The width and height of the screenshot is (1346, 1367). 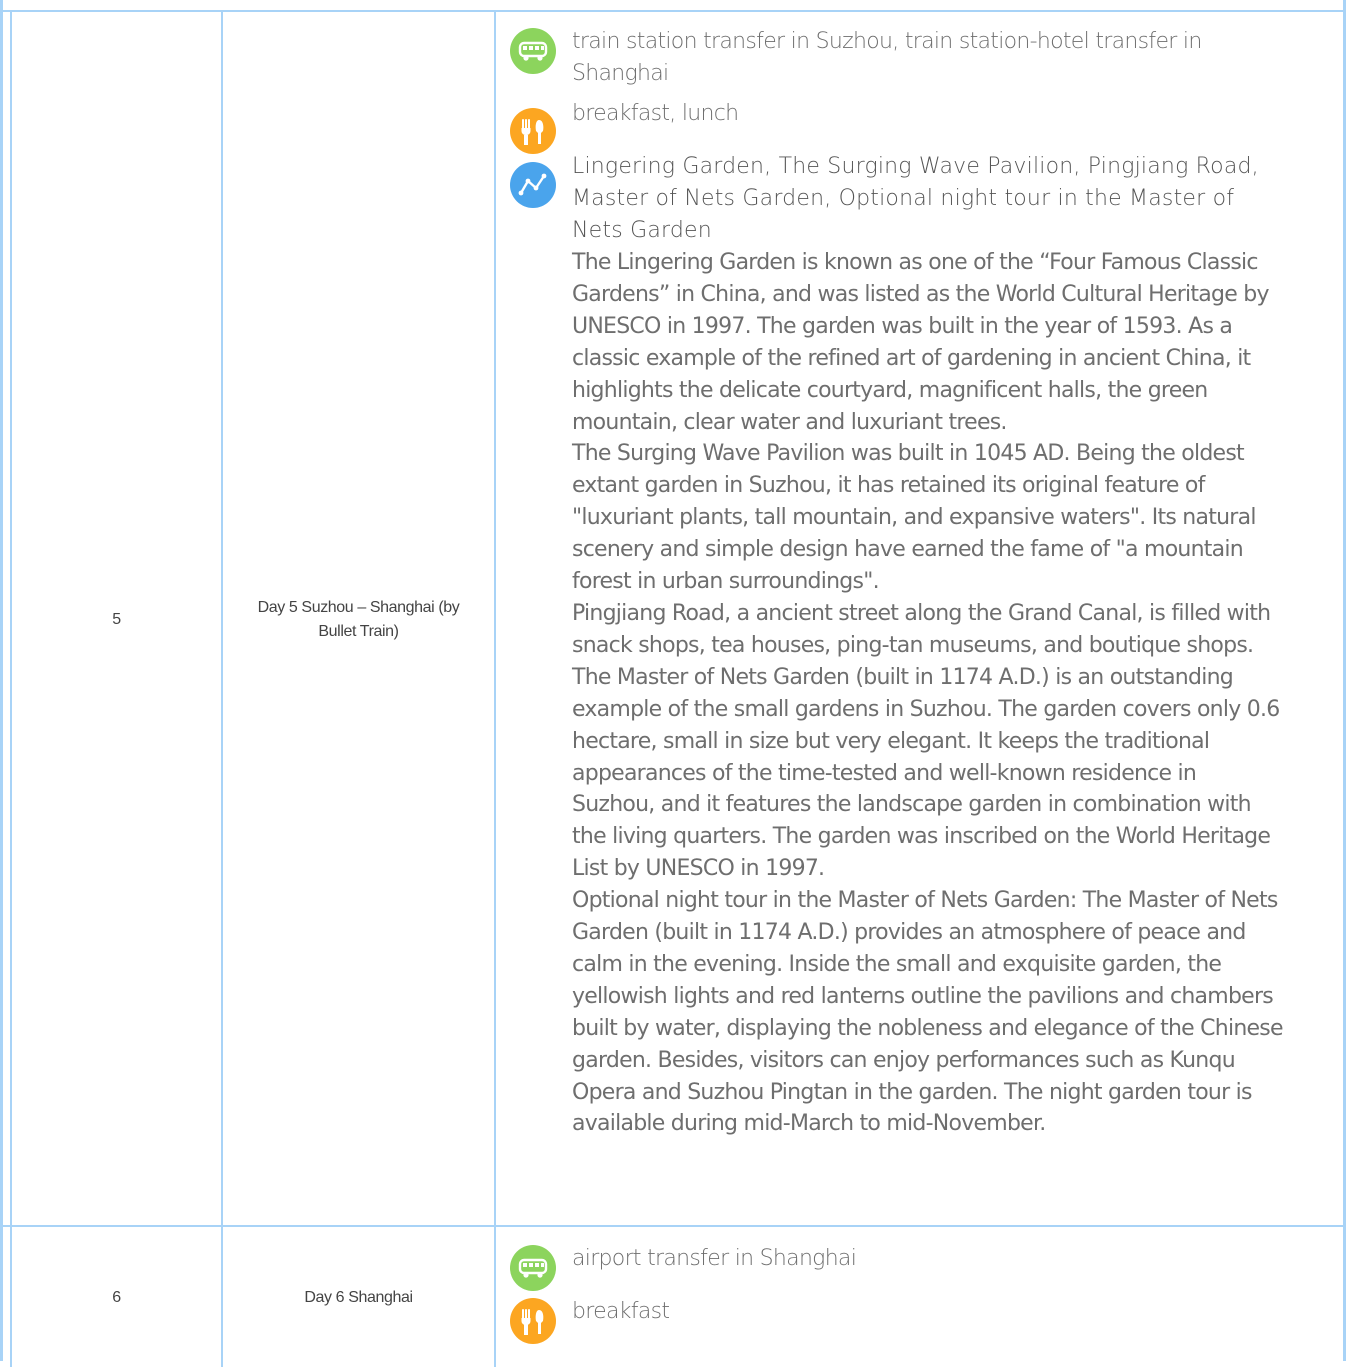 I want to click on meals-text: breakfast, lunch, so click(x=655, y=113).